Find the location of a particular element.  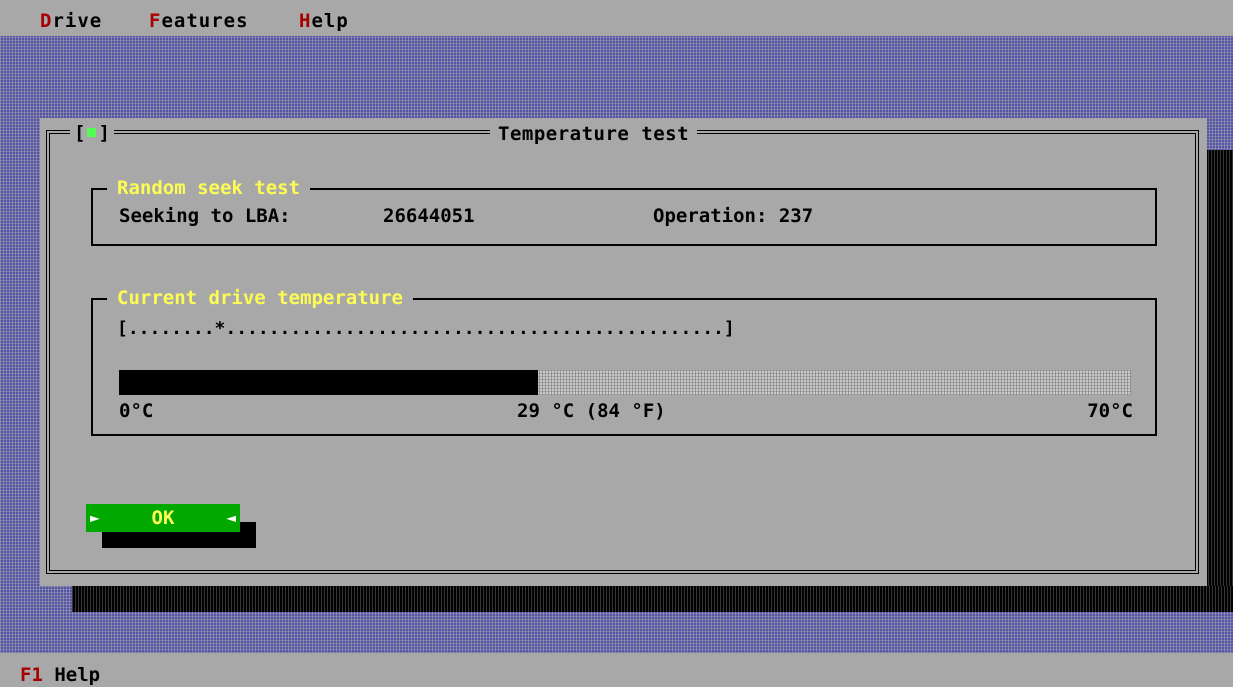

drive-temperature-group-label: Current drive temperature is located at coordinates (260, 298).